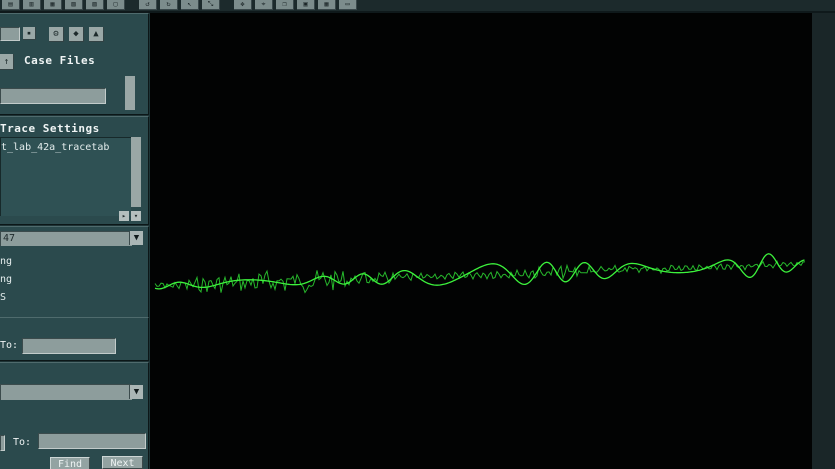 The image size is (835, 469). I want to click on search-to-label: To:, so click(22, 442).